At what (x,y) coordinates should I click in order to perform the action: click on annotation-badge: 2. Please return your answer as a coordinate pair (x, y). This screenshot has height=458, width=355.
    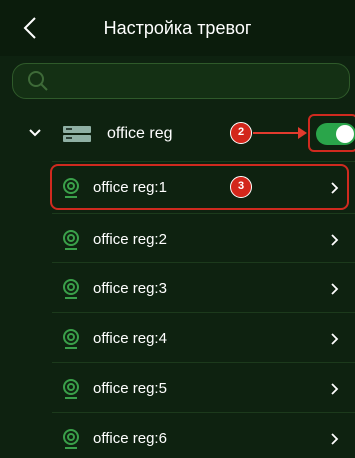
    Looking at the image, I should click on (241, 133).